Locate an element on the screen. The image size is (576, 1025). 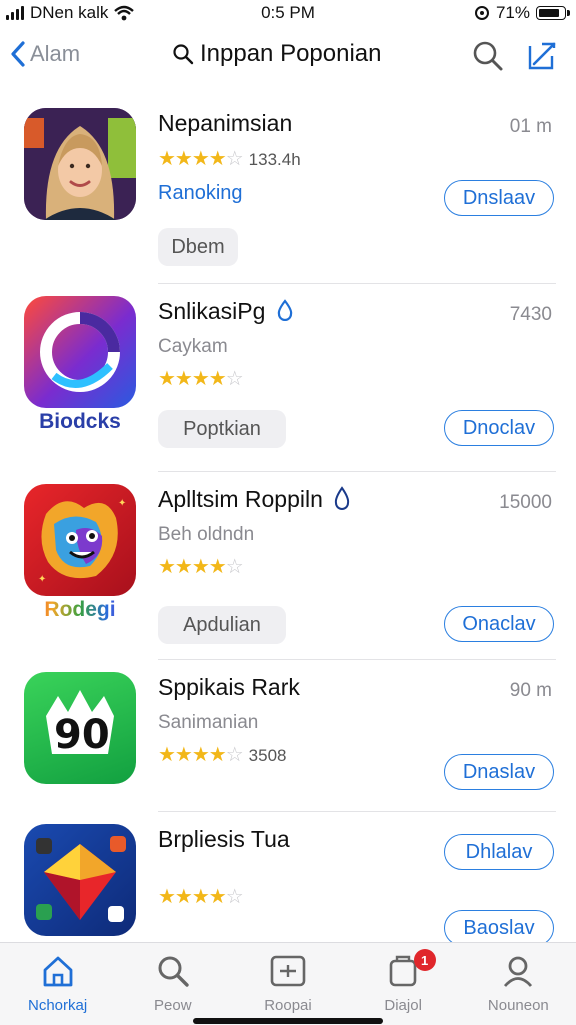
back-button: Alam is located at coordinates (45, 54).